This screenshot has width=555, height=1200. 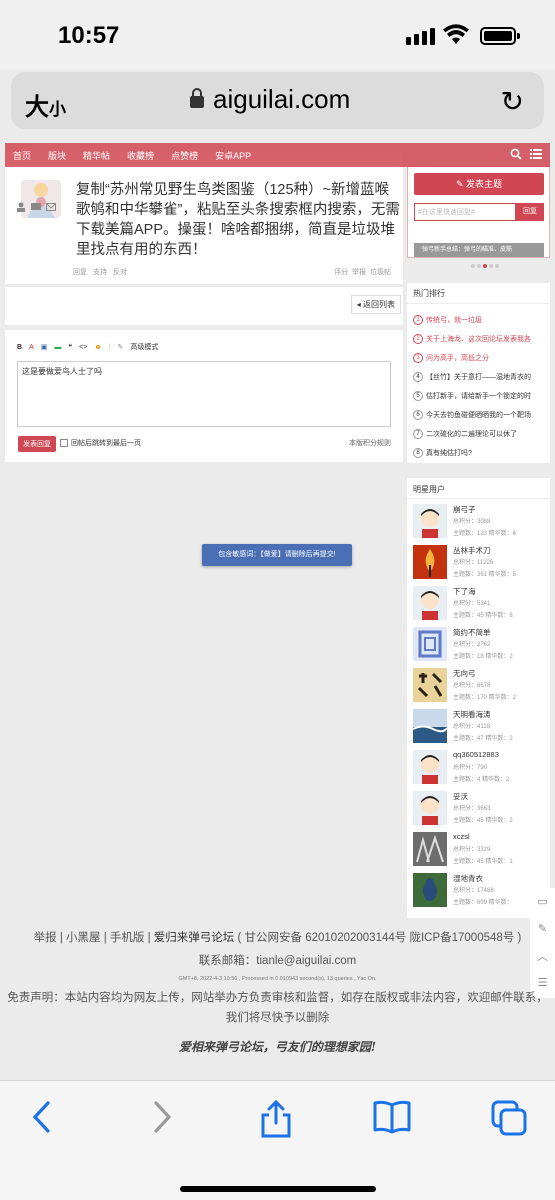 I want to click on star-user: 丛林手术刀 总积分：11226 主题数：361 精华数：5, so click(x=480, y=562).